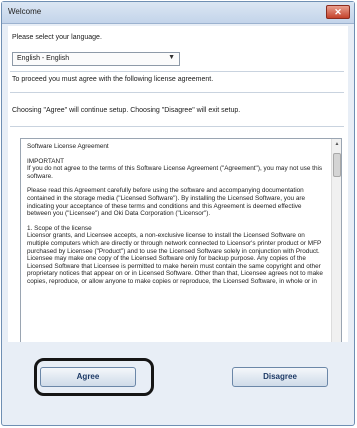 This screenshot has height=428, width=357. Describe the element at coordinates (338, 12) in the screenshot. I see `close-button: ✕` at that location.